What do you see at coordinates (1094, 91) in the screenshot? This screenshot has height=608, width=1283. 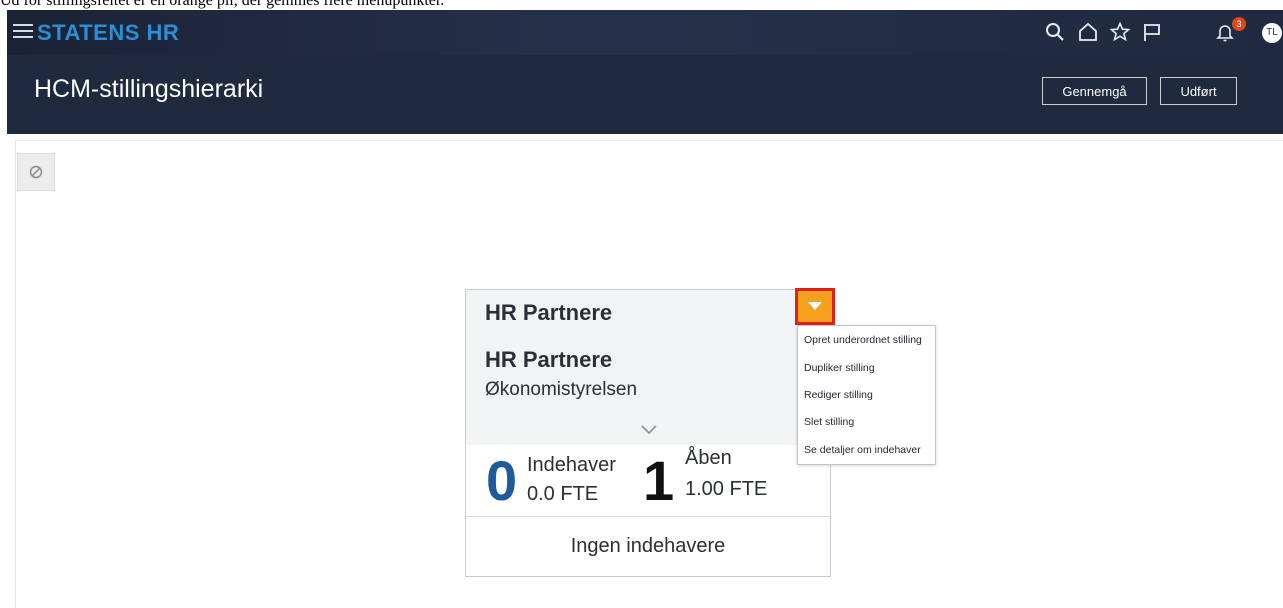 I see `review-button: Gennemgå` at bounding box center [1094, 91].